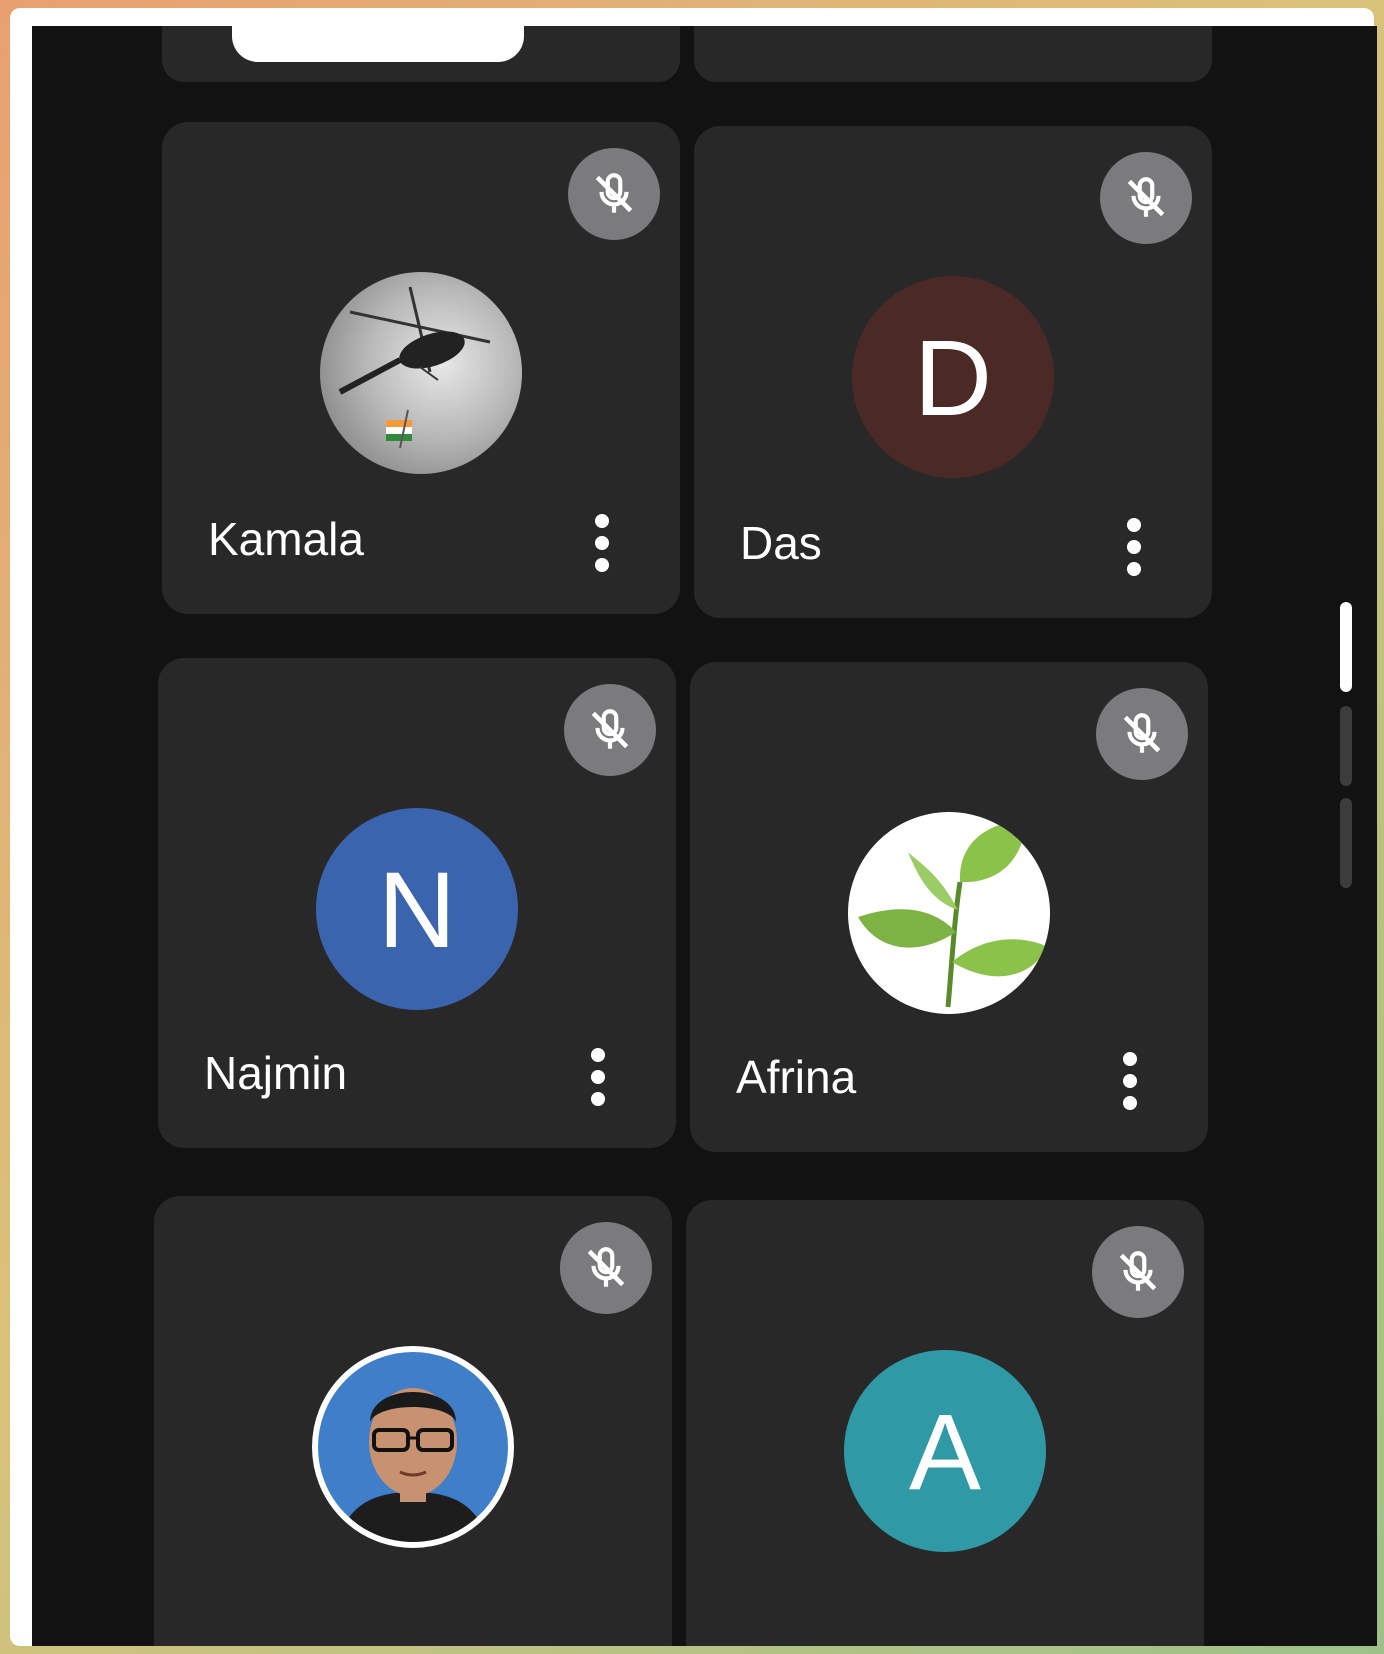 This screenshot has height=1654, width=1384. I want to click on participant-tile-afrina: Afrina, so click(949, 907).